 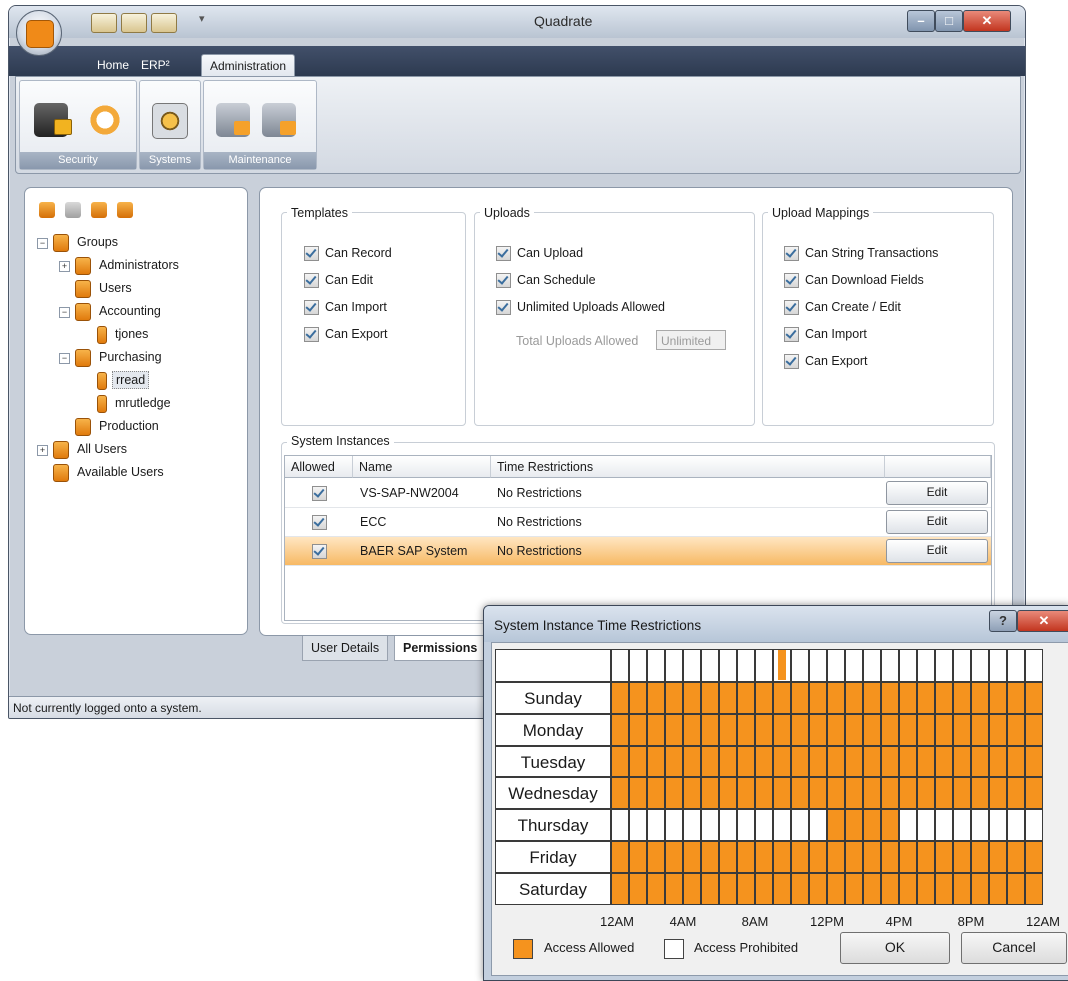 What do you see at coordinates (73, 210) in the screenshot?
I see `remove-group-icon` at bounding box center [73, 210].